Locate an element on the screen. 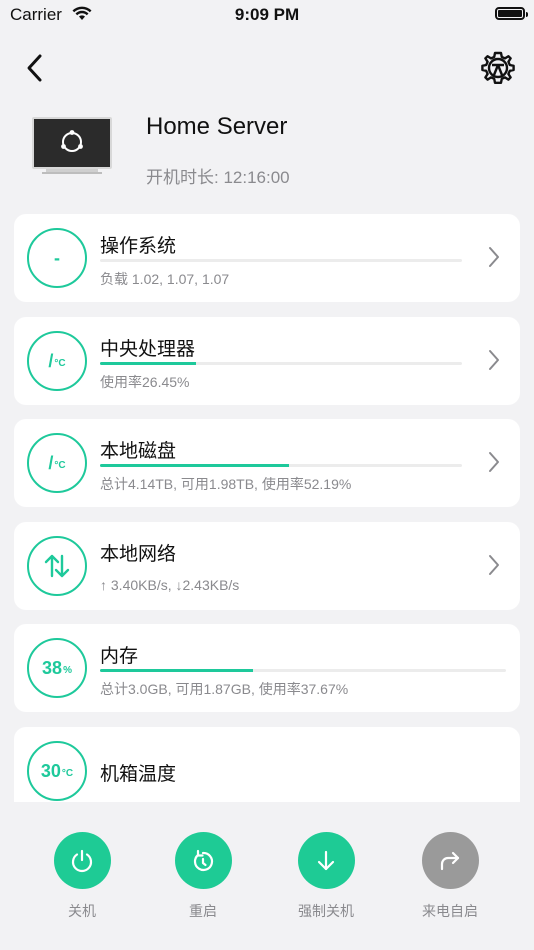 This screenshot has width=534, height=950. settings-button is located at coordinates (498, 68).